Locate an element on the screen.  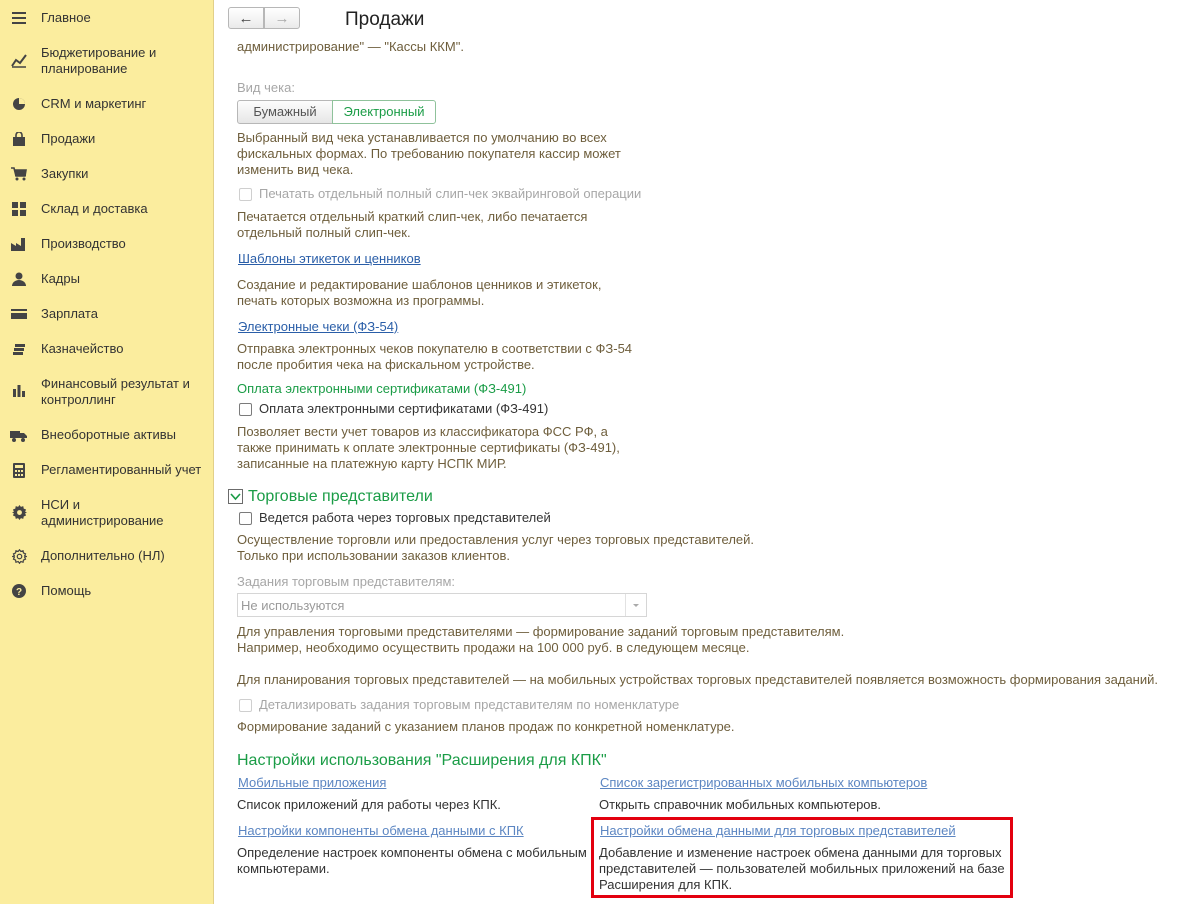
sidebar-item-sales: Продажи is located at coordinates (106, 140).